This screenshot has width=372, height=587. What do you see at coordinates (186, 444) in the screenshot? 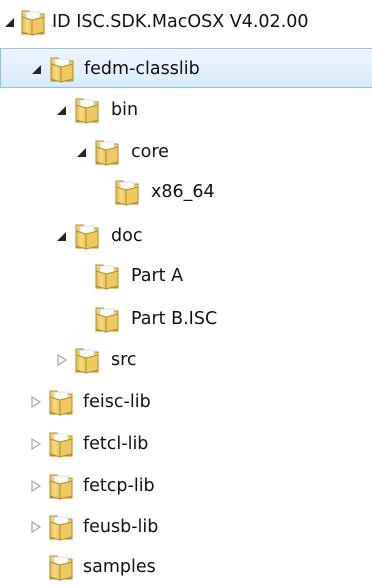
I see `tree-item-fetcl-lib: fetcl-lib` at bounding box center [186, 444].